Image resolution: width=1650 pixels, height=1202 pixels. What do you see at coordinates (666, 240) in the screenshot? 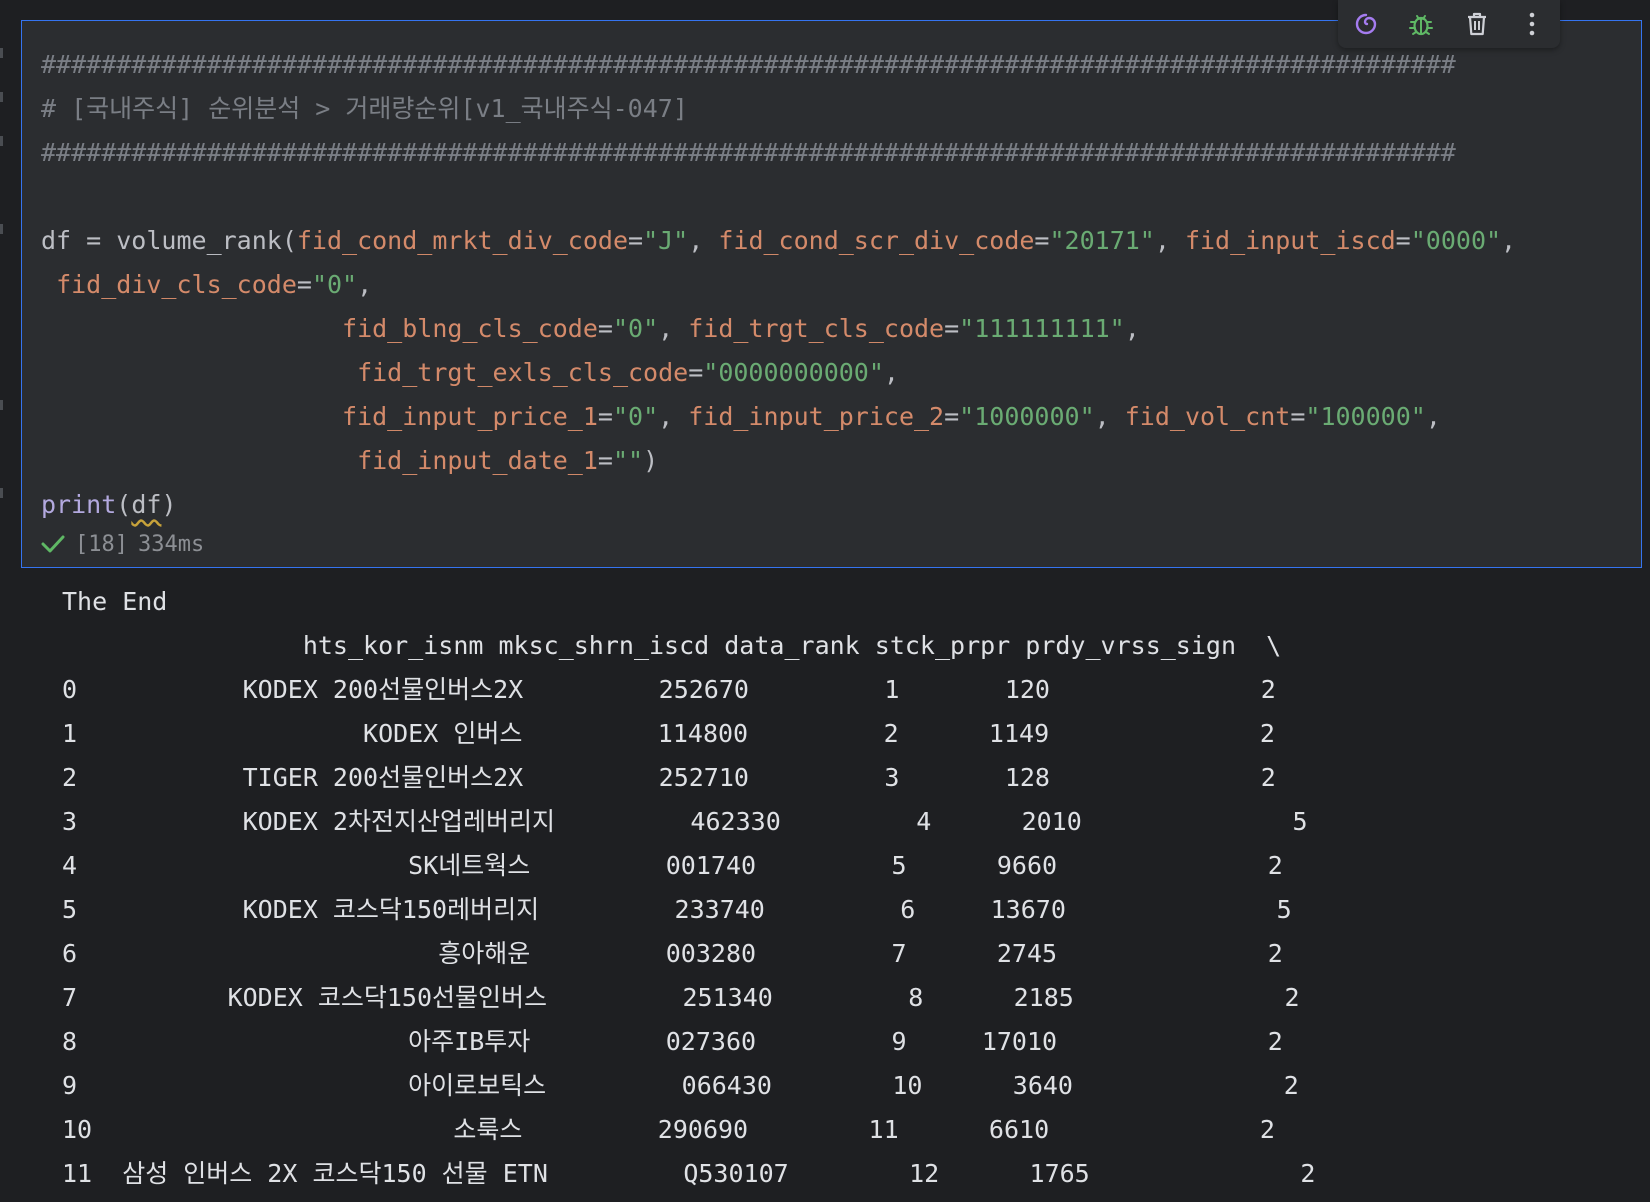
I see `string-literal: "J"` at bounding box center [666, 240].